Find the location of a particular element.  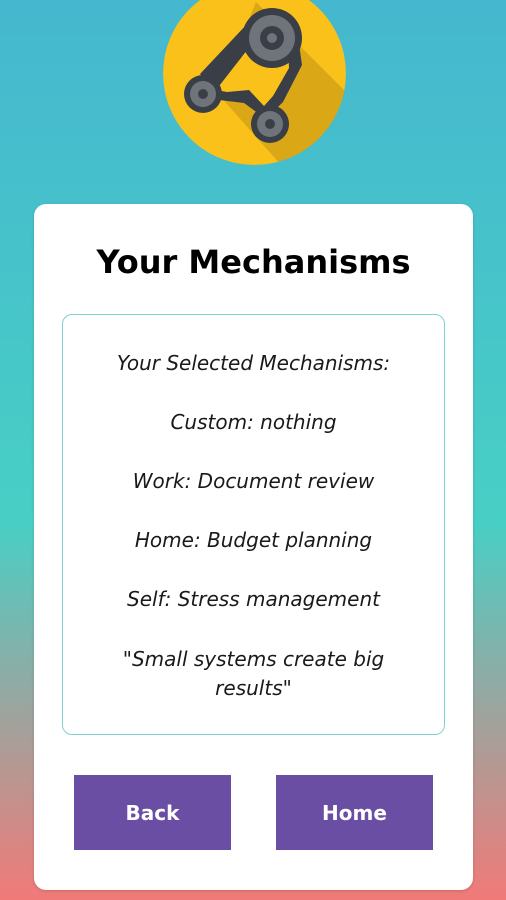

back-button: Back is located at coordinates (152, 812).